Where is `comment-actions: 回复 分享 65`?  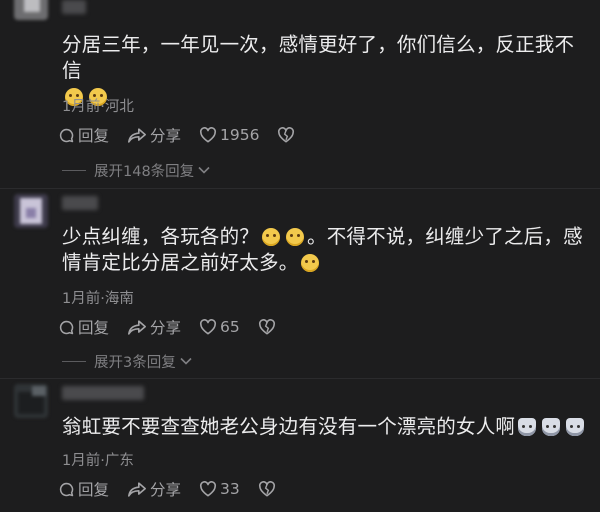 comment-actions: 回复 分享 65 is located at coordinates (177, 327).